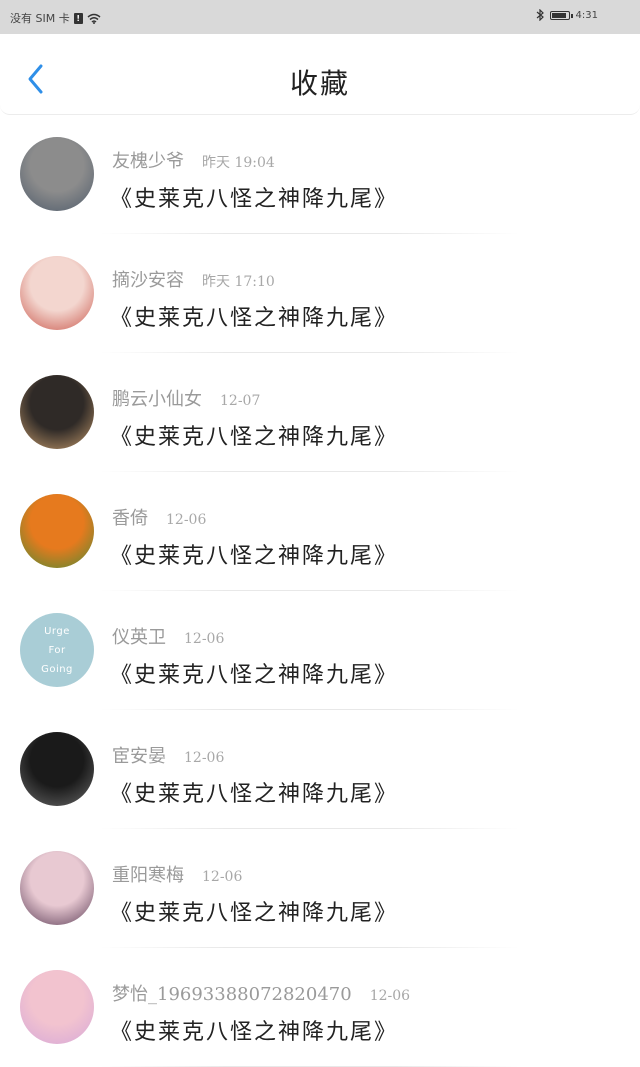 The height and width of the screenshot is (1067, 640). What do you see at coordinates (240, 401) in the screenshot?
I see `timestamp: 12-07` at bounding box center [240, 401].